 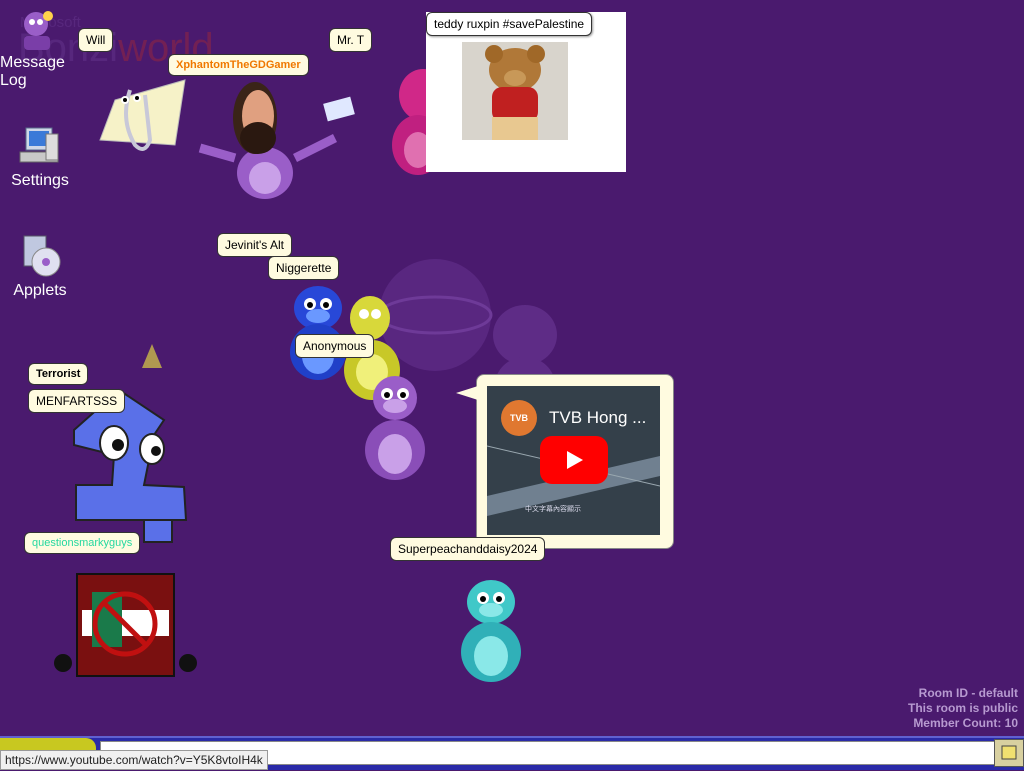 I want to click on speech-bubble: teddy ruxpin #savePalestine, so click(x=509, y=24).